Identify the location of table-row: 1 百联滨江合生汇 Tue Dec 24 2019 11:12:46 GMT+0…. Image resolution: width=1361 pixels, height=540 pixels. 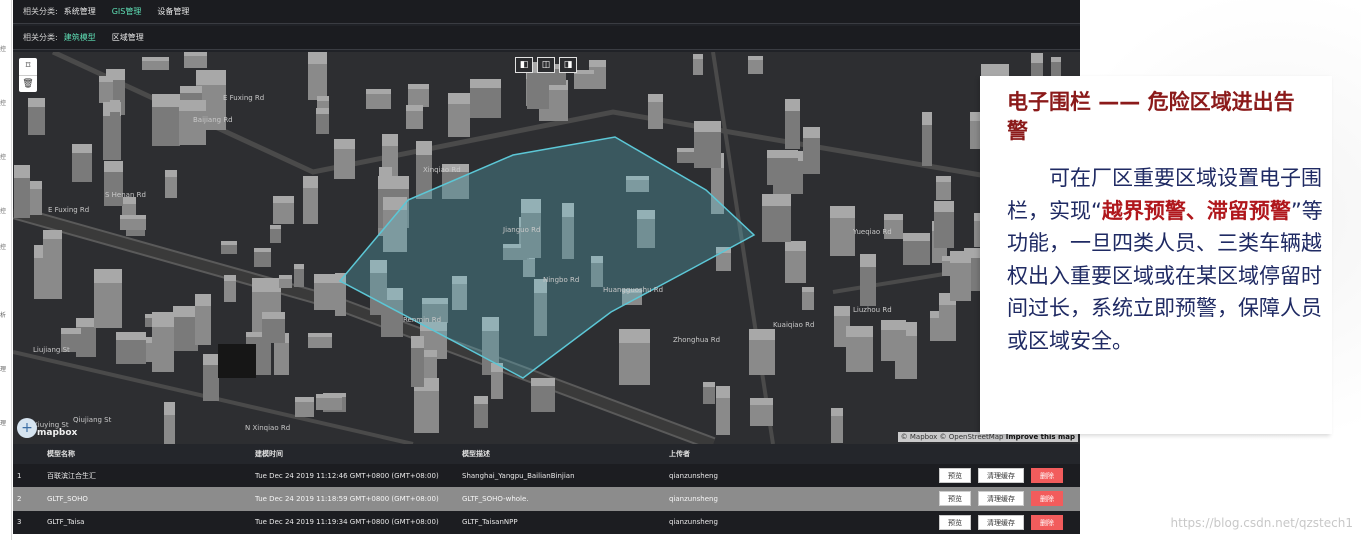
(546, 476).